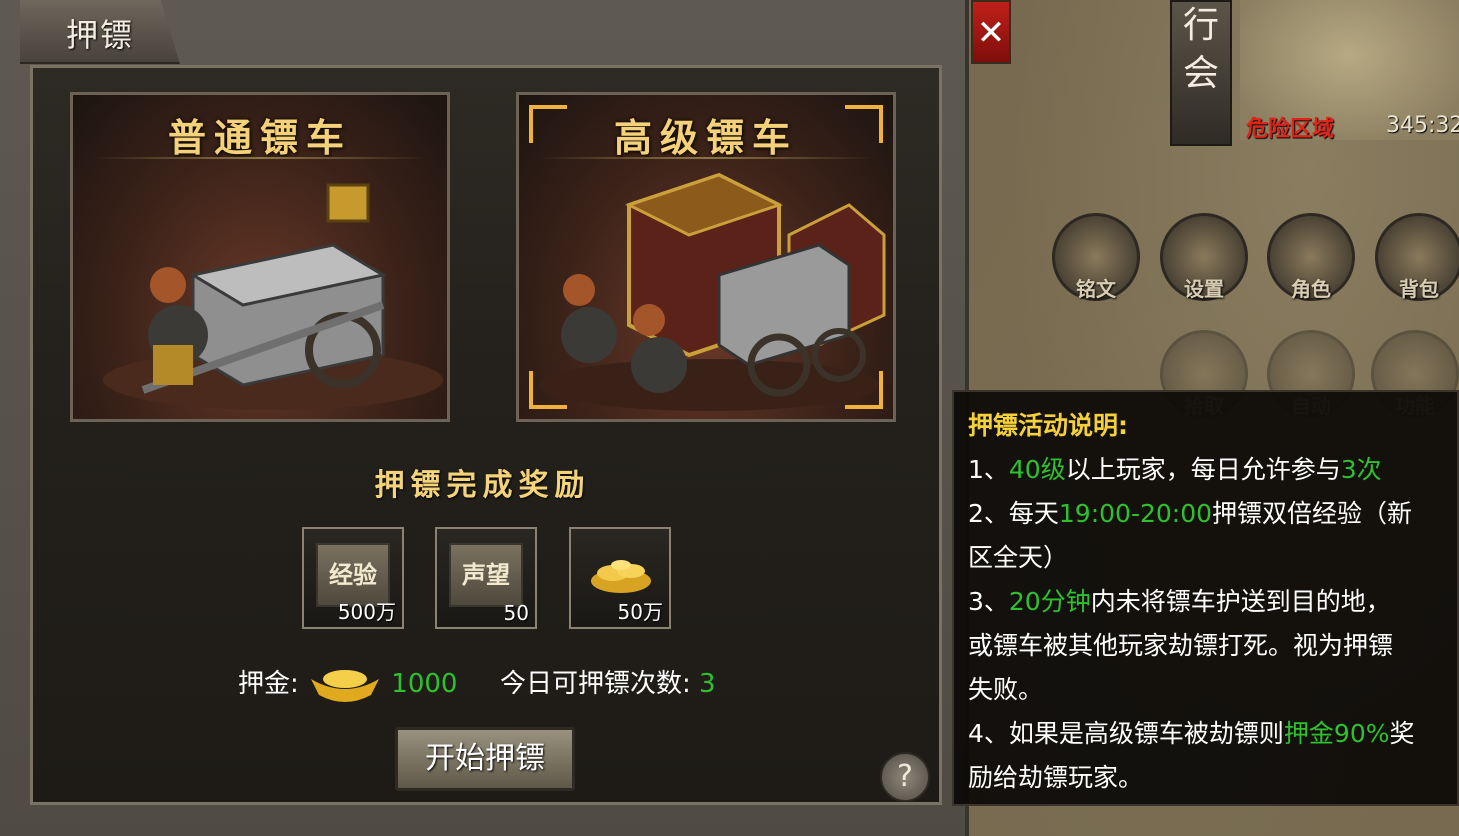 The width and height of the screenshot is (1459, 836). I want to click on rule-line-3: 3、20分钟内未将镖车护送到目的地，, so click(1212, 602).